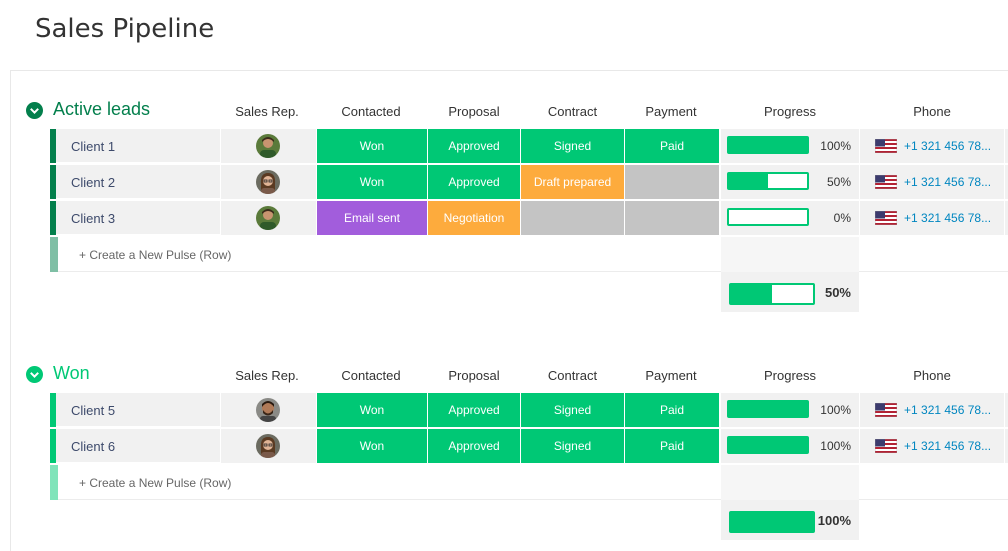 The image size is (1008, 551). What do you see at coordinates (93, 218) in the screenshot?
I see `item-name: Client 3` at bounding box center [93, 218].